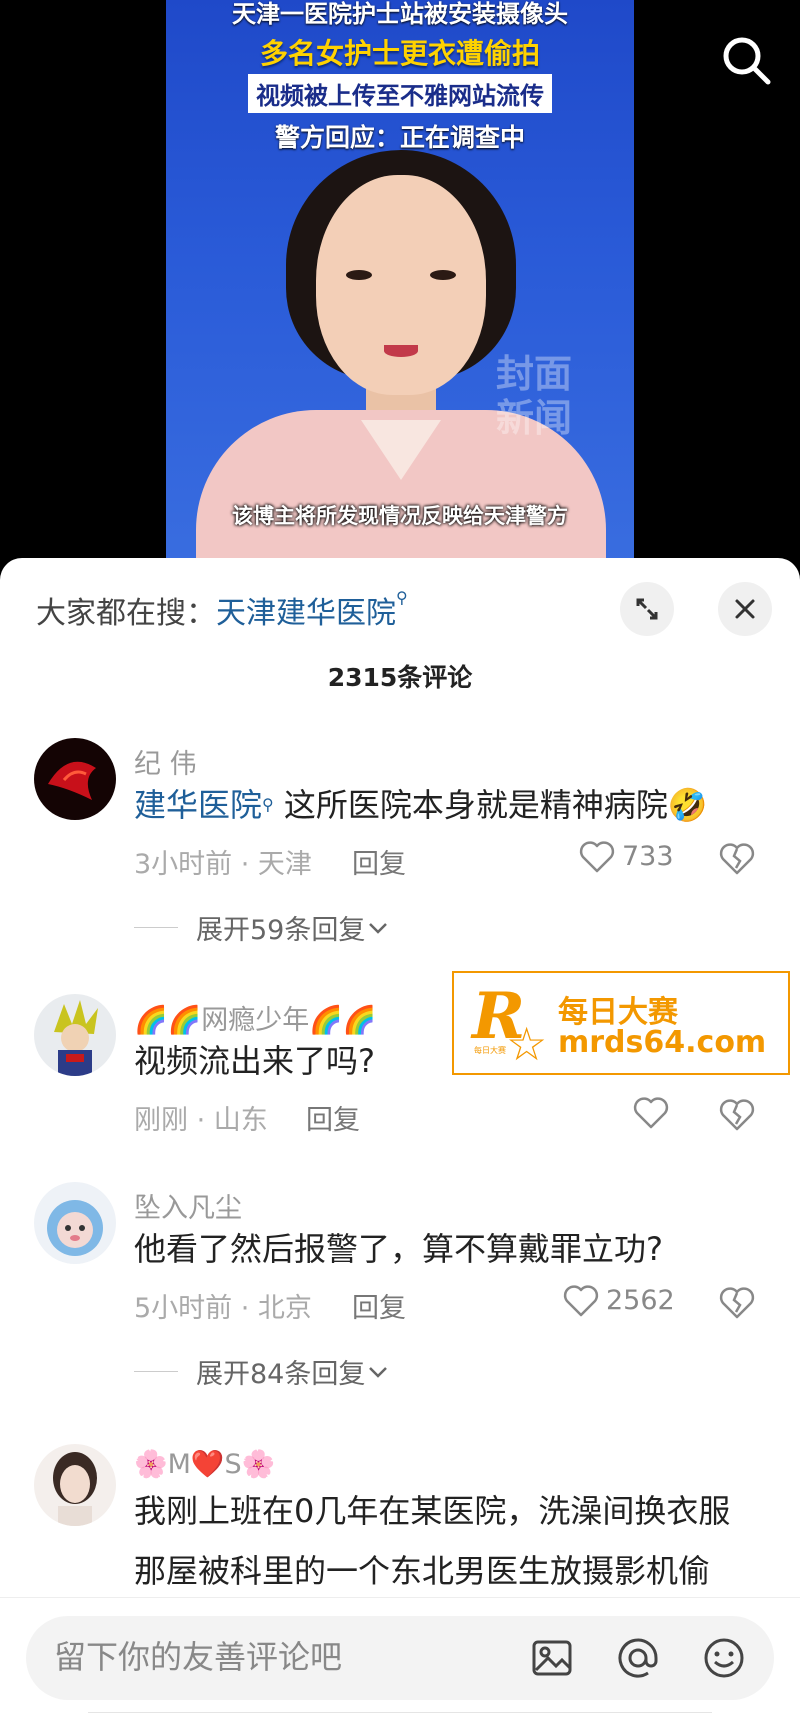 The image size is (800, 1721). I want to click on search-button, so click(746, 60).